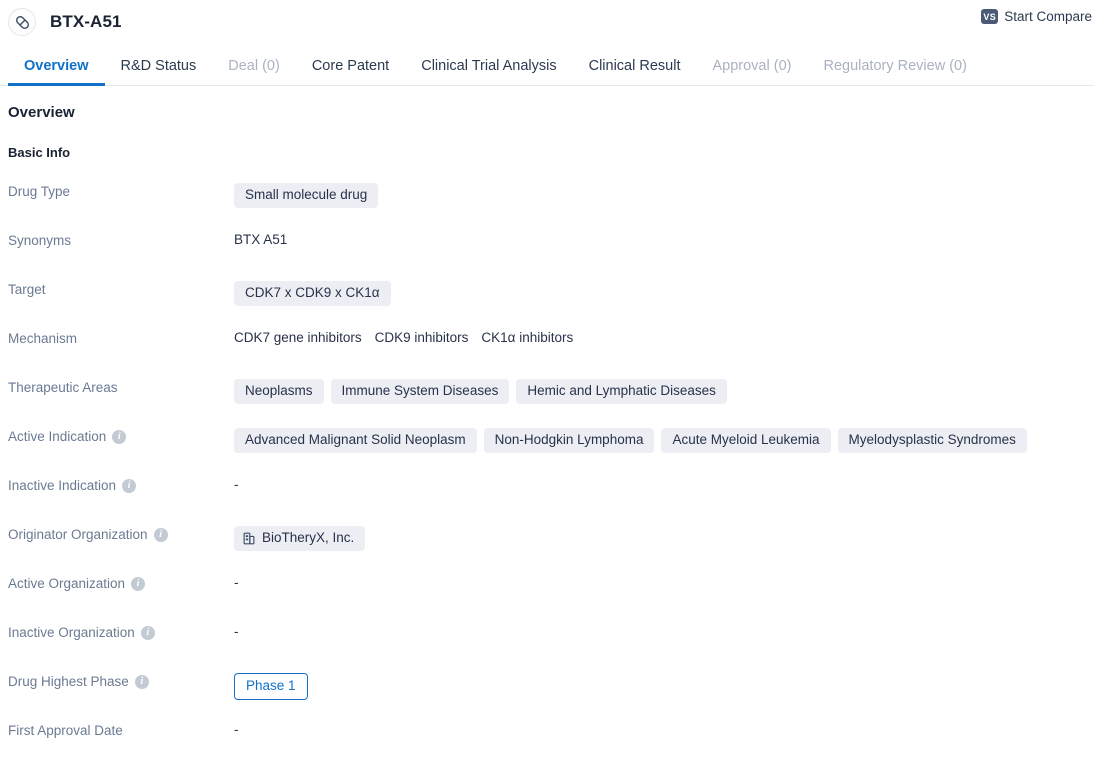 The height and width of the screenshot is (763, 1094). I want to click on tab-clinical-trial-analysis: Clinical Trial Analysis, so click(488, 71).